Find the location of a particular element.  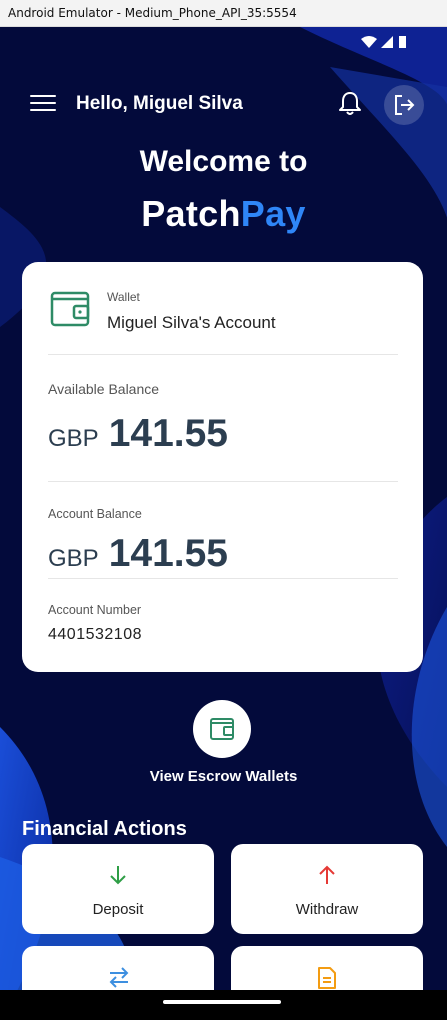

account-amount-value: 141.55 is located at coordinates (168, 553).